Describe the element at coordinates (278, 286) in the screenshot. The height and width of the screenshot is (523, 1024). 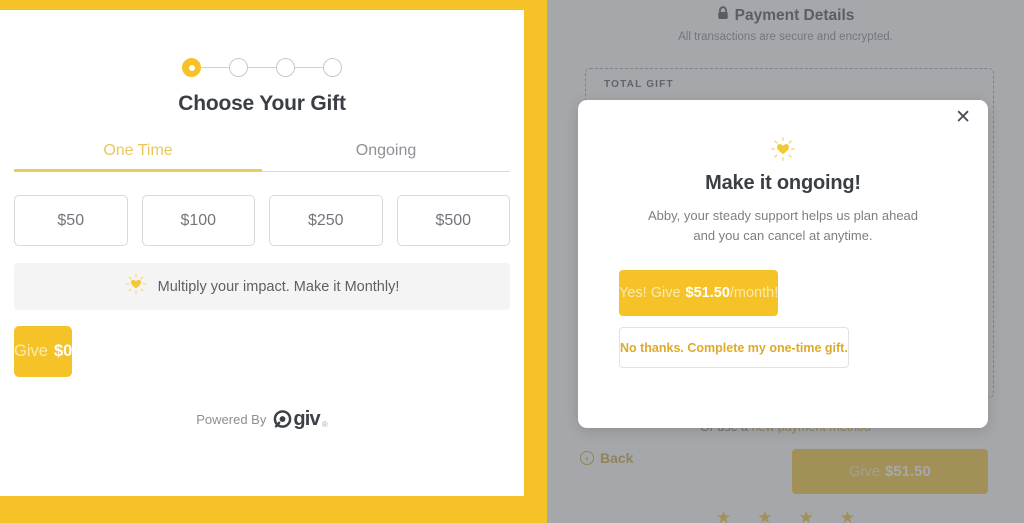
I see `monthly-upsell-text: Multiply your impact. Make it Monthly!` at that location.